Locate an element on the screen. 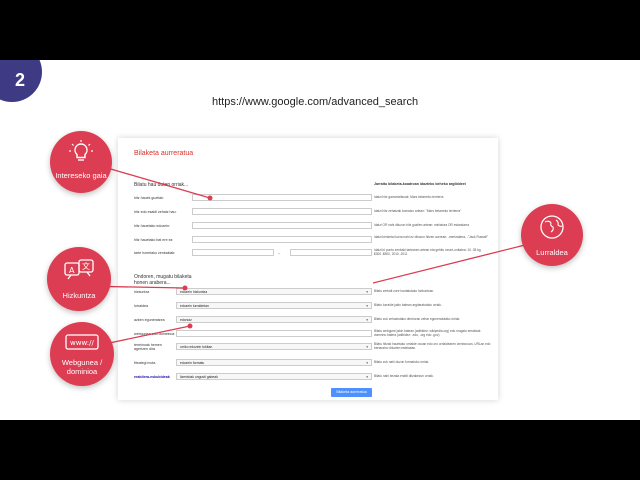  label-all-words: hitz hauek guztiak: is located at coordinates (149, 198).